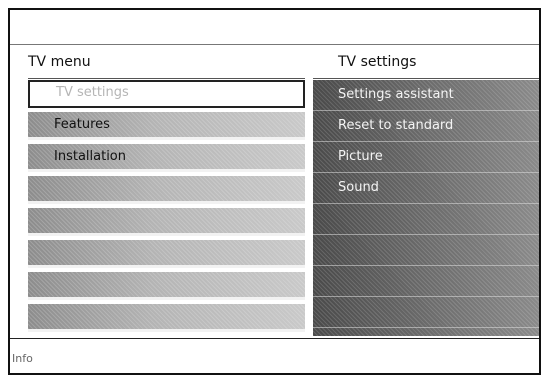 The image size is (549, 383). I want to click on menu-item-tv-settings: TV settings, so click(166, 94).